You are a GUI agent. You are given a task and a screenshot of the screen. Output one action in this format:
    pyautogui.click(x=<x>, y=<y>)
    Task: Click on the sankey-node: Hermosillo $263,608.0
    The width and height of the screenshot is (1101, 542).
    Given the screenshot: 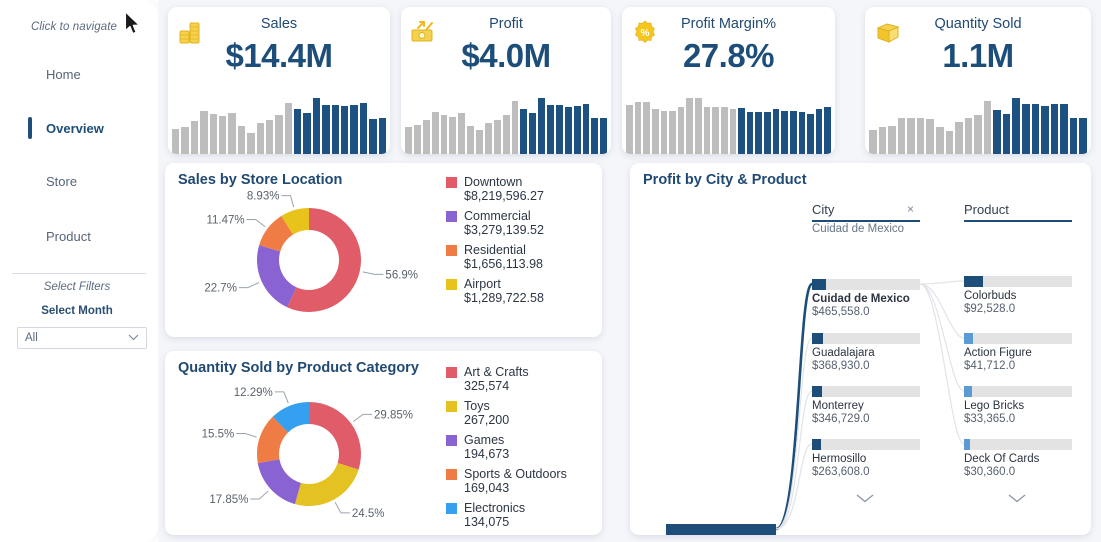 What is the action you would take?
    pyautogui.click(x=866, y=459)
    